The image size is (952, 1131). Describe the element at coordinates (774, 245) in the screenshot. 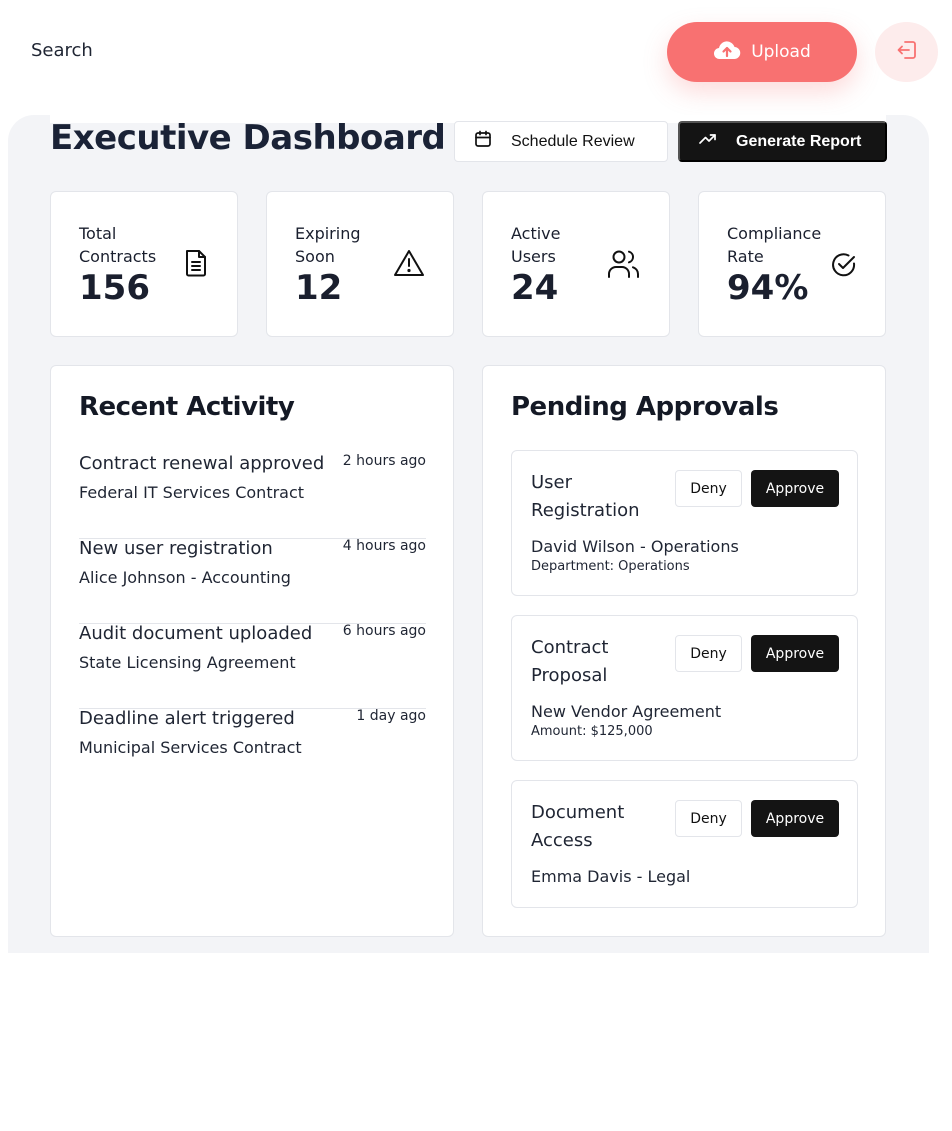

I see `stat-label: Compliance Rate` at that location.